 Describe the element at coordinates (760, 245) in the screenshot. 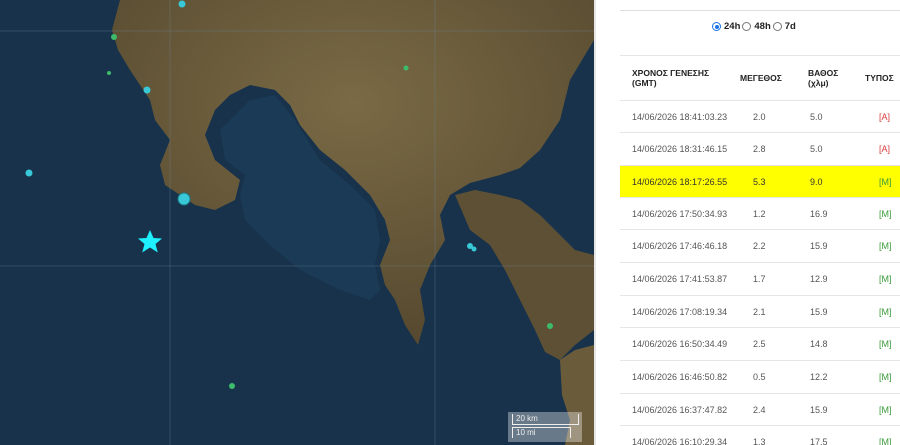

I see `table-row: 14/06/2026 17:46:46.18 2.2 15.9 [M]` at that location.